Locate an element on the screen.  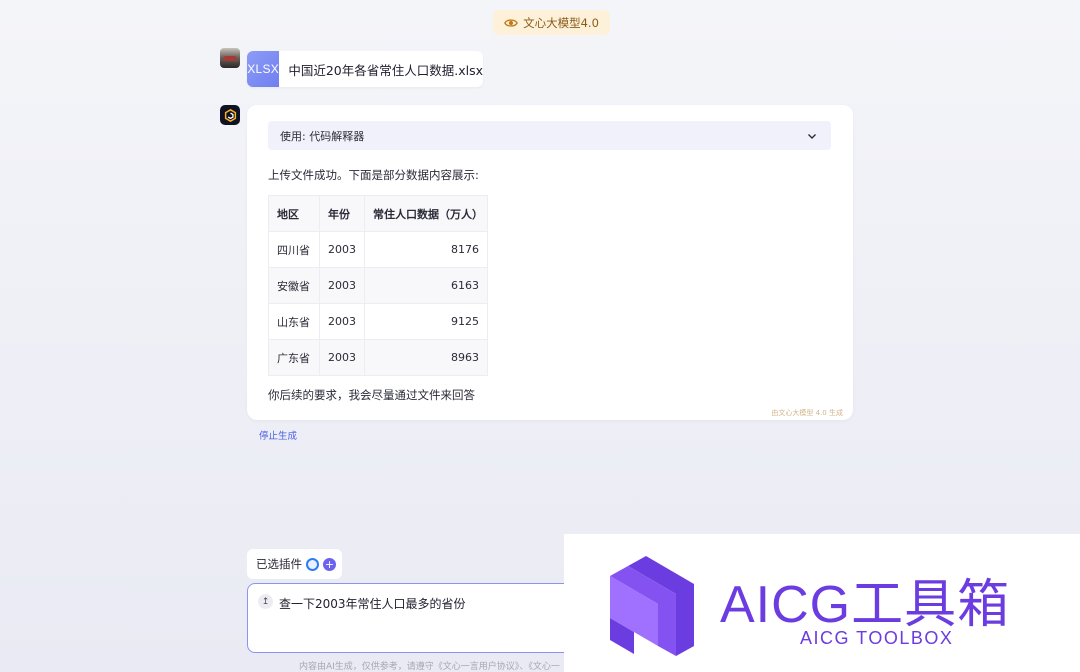
code-interpreter-plugin-icon is located at coordinates (312, 564).